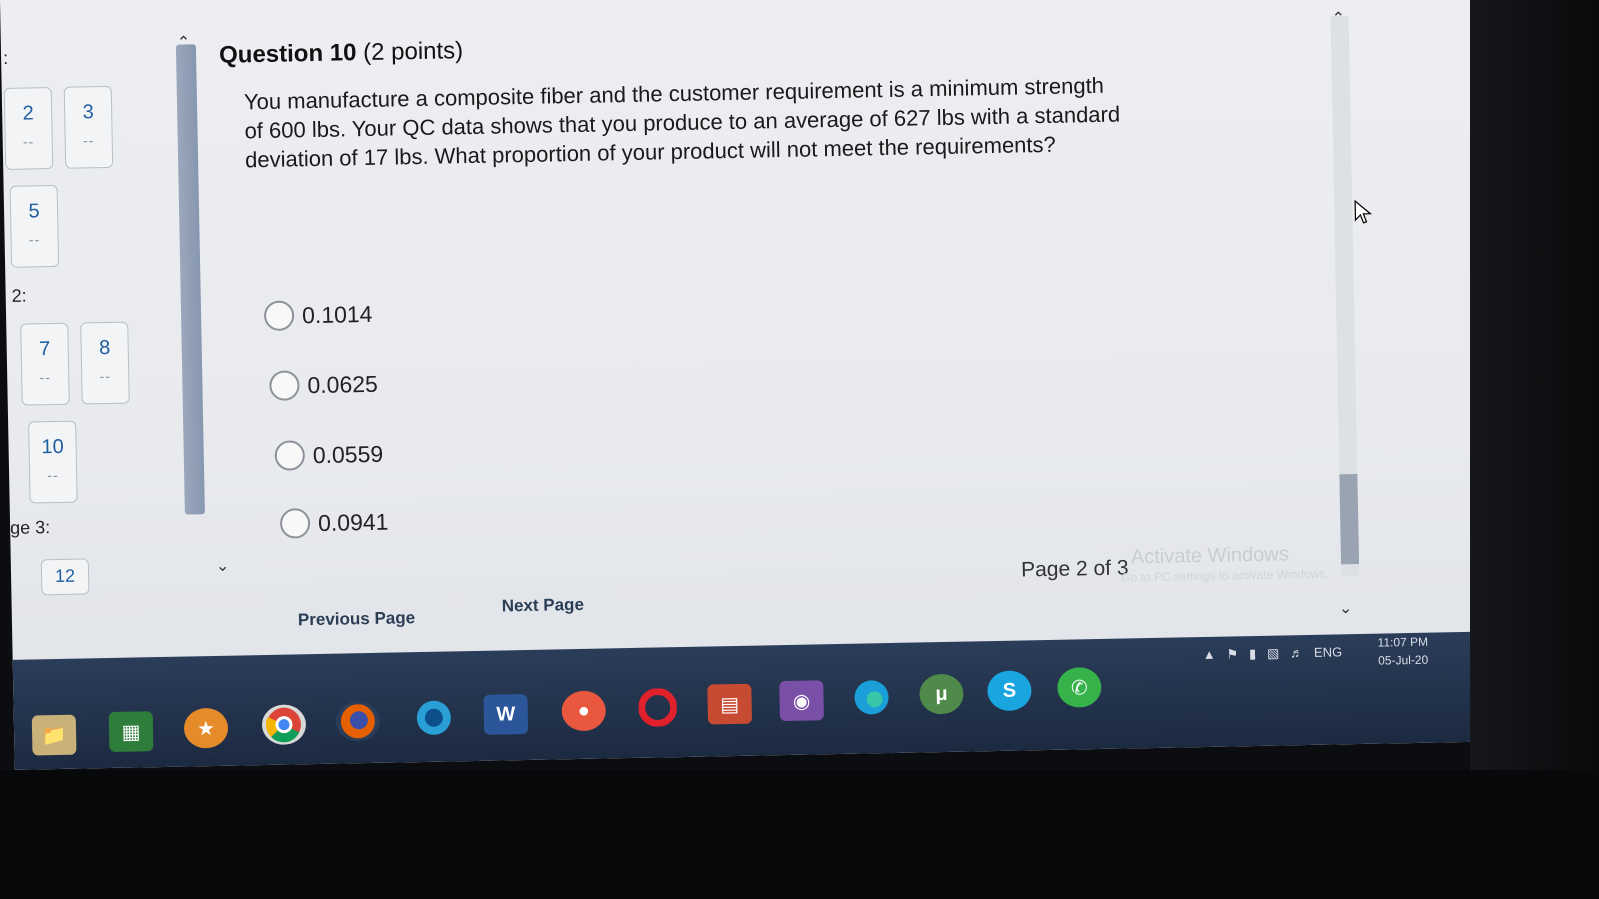  Describe the element at coordinates (54, 735) in the screenshot. I see `file-explorer-icon: 📁` at that location.